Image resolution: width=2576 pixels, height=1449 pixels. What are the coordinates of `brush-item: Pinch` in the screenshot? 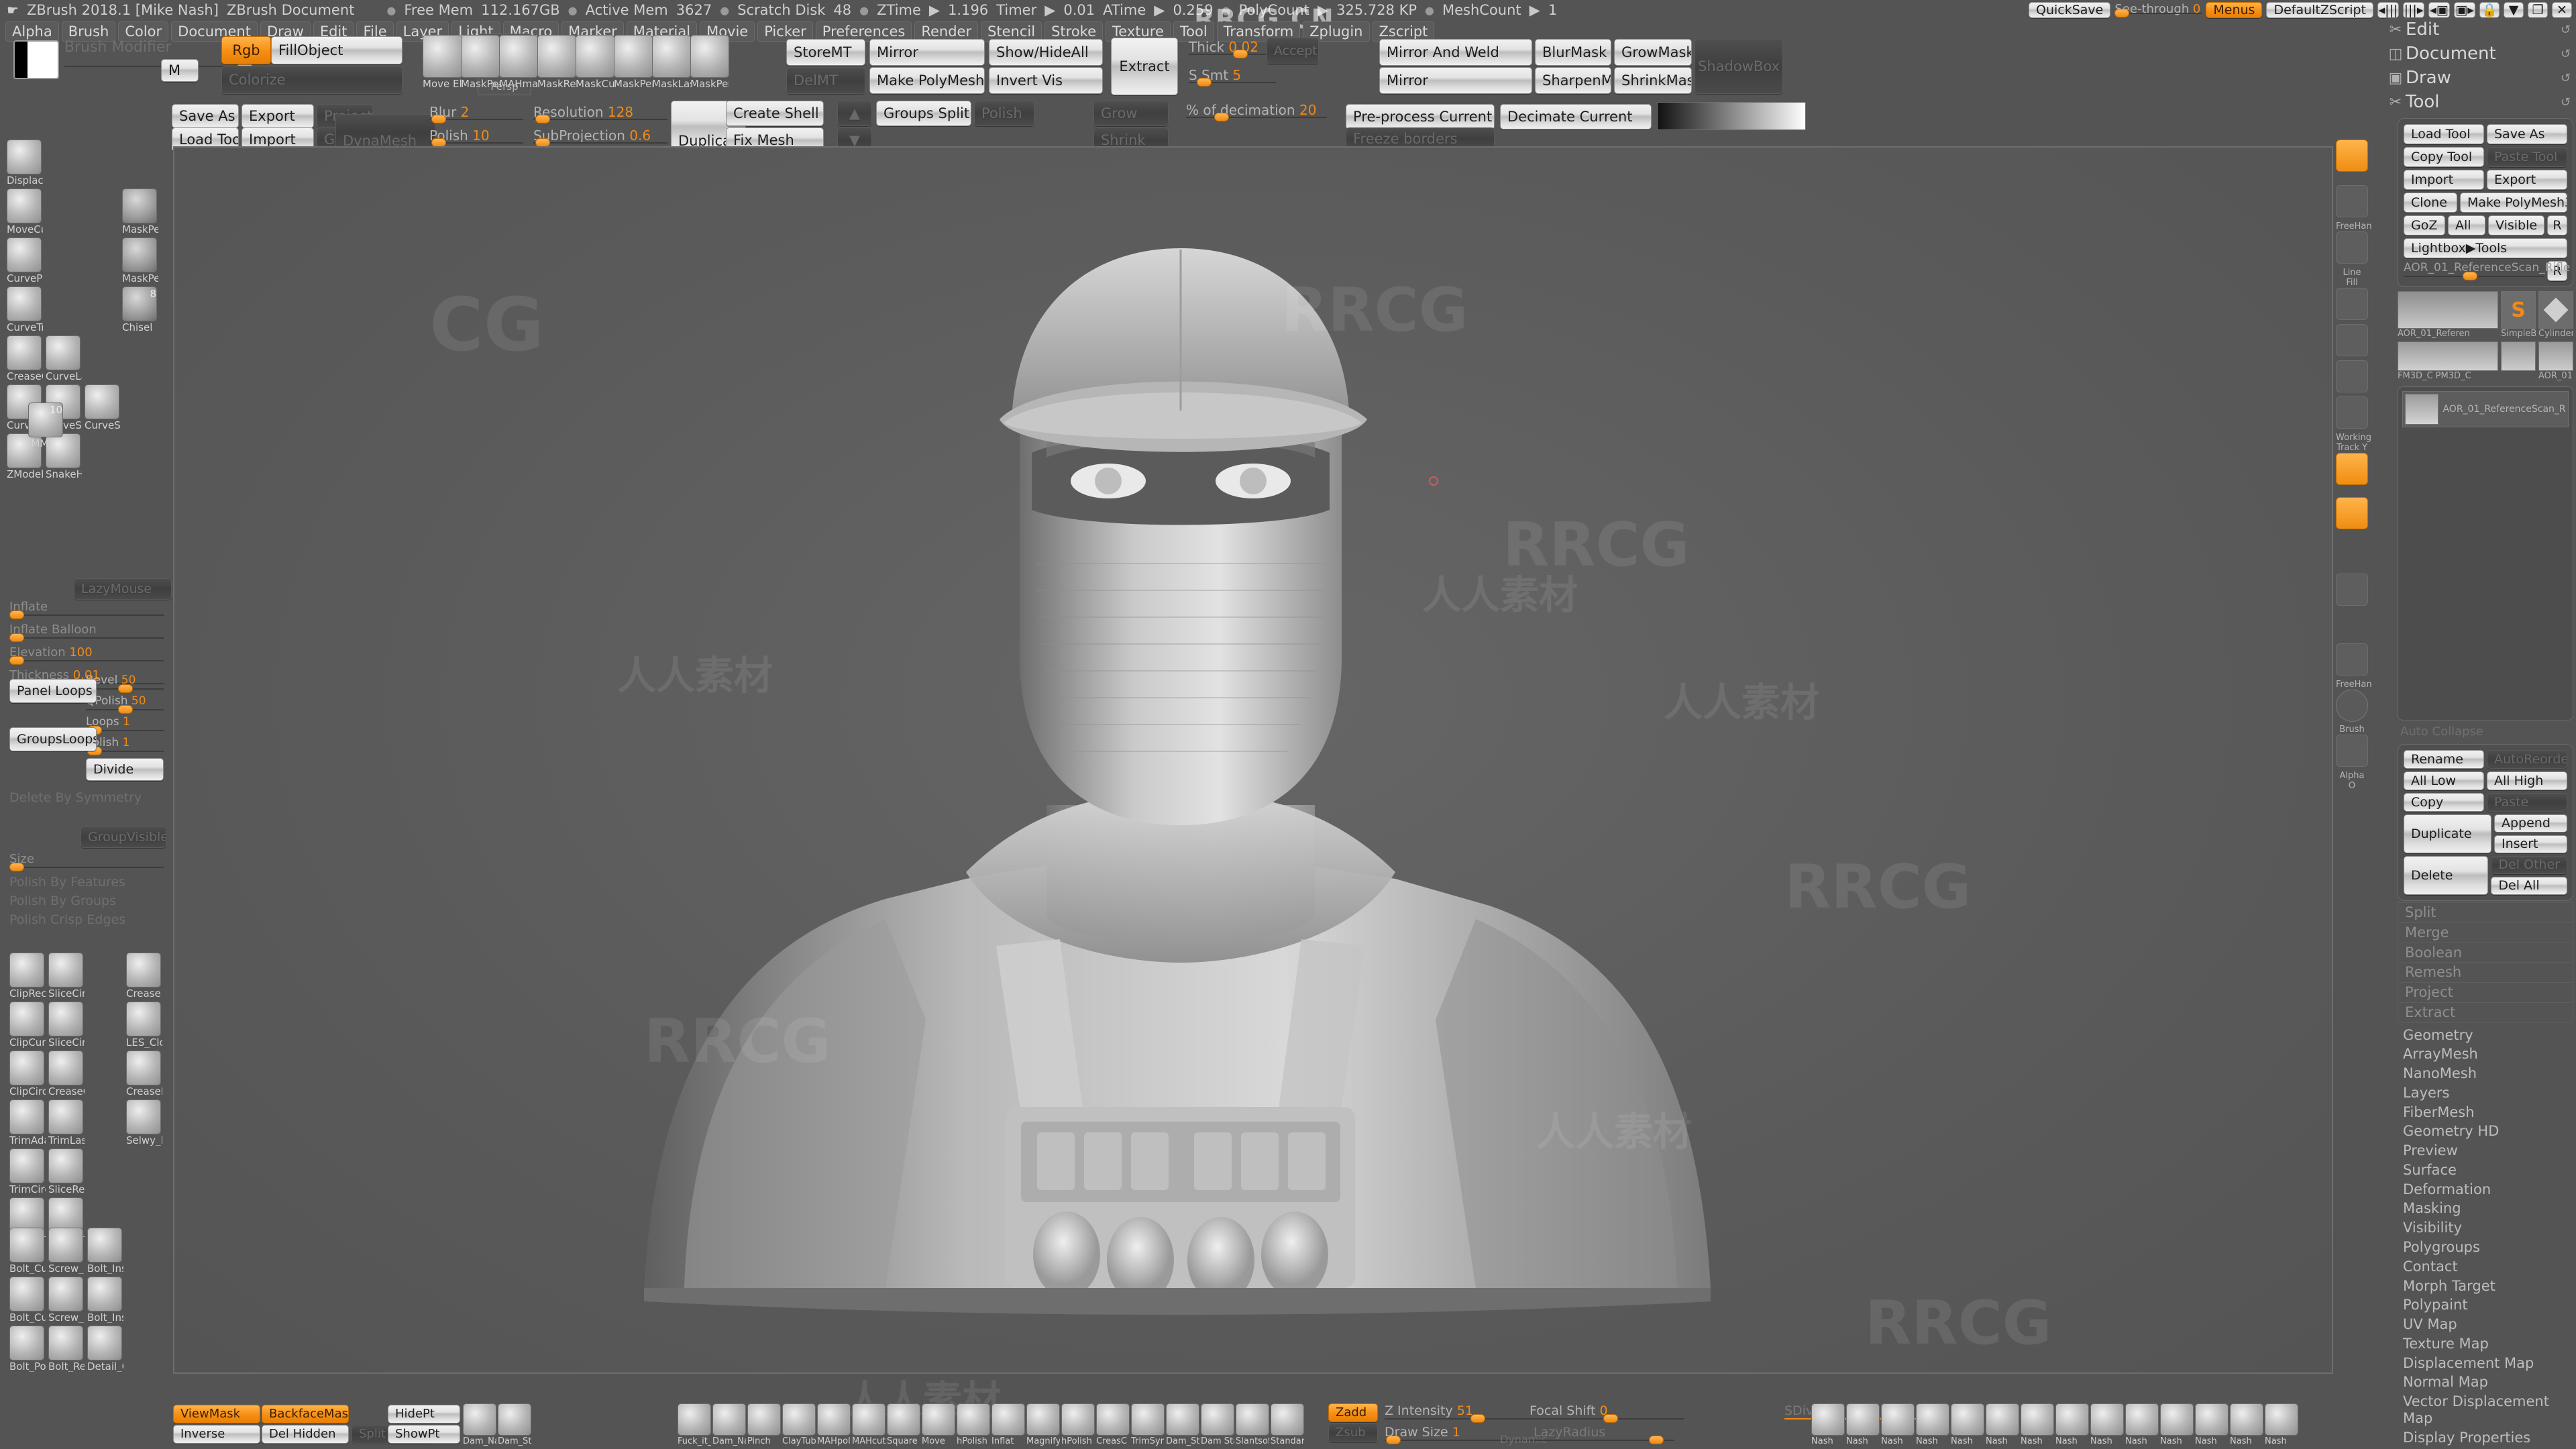 It's located at (764, 1424).